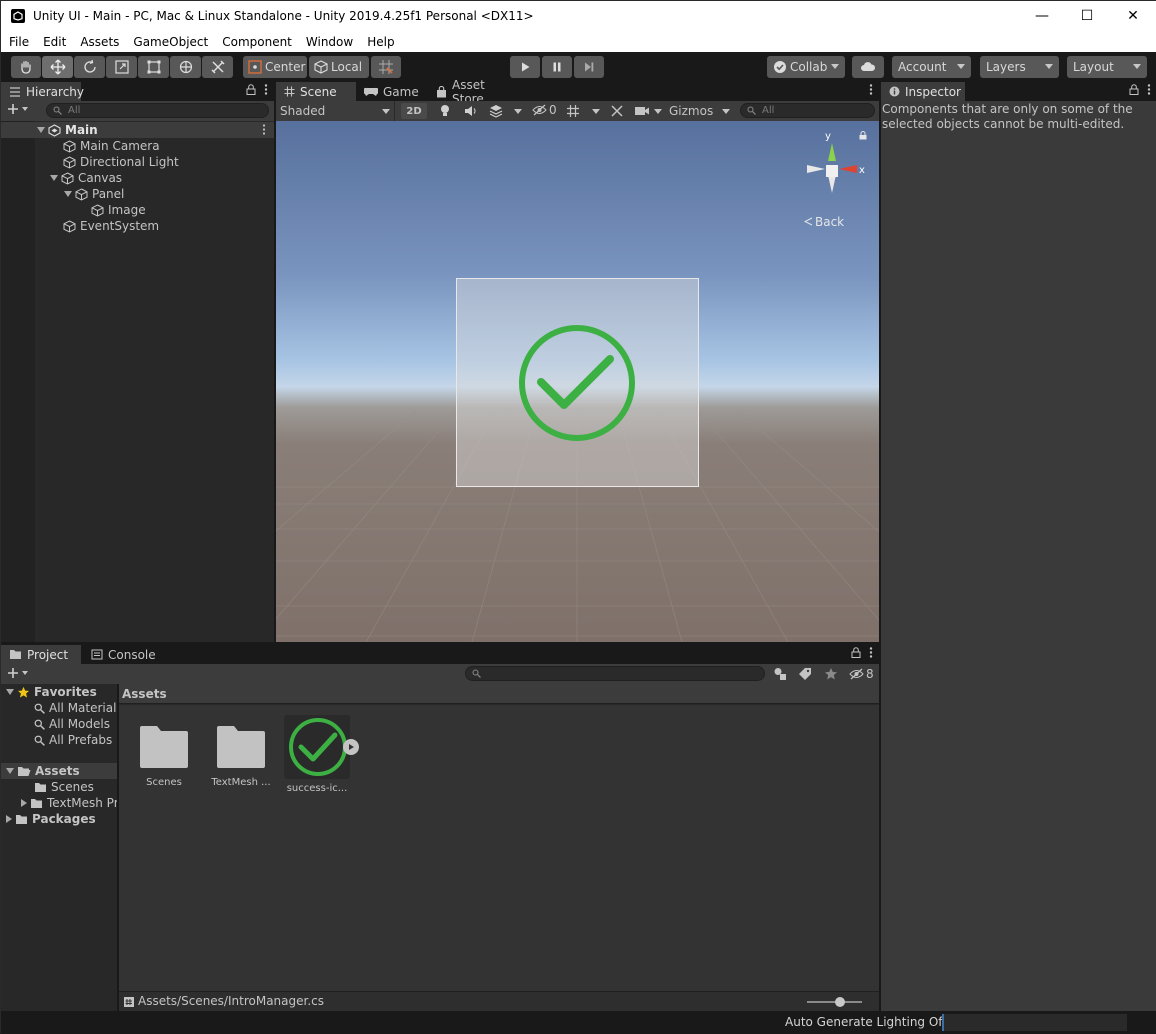 The height and width of the screenshot is (1034, 1156). What do you see at coordinates (351, 747) in the screenshot?
I see `expand-play-icon` at bounding box center [351, 747].